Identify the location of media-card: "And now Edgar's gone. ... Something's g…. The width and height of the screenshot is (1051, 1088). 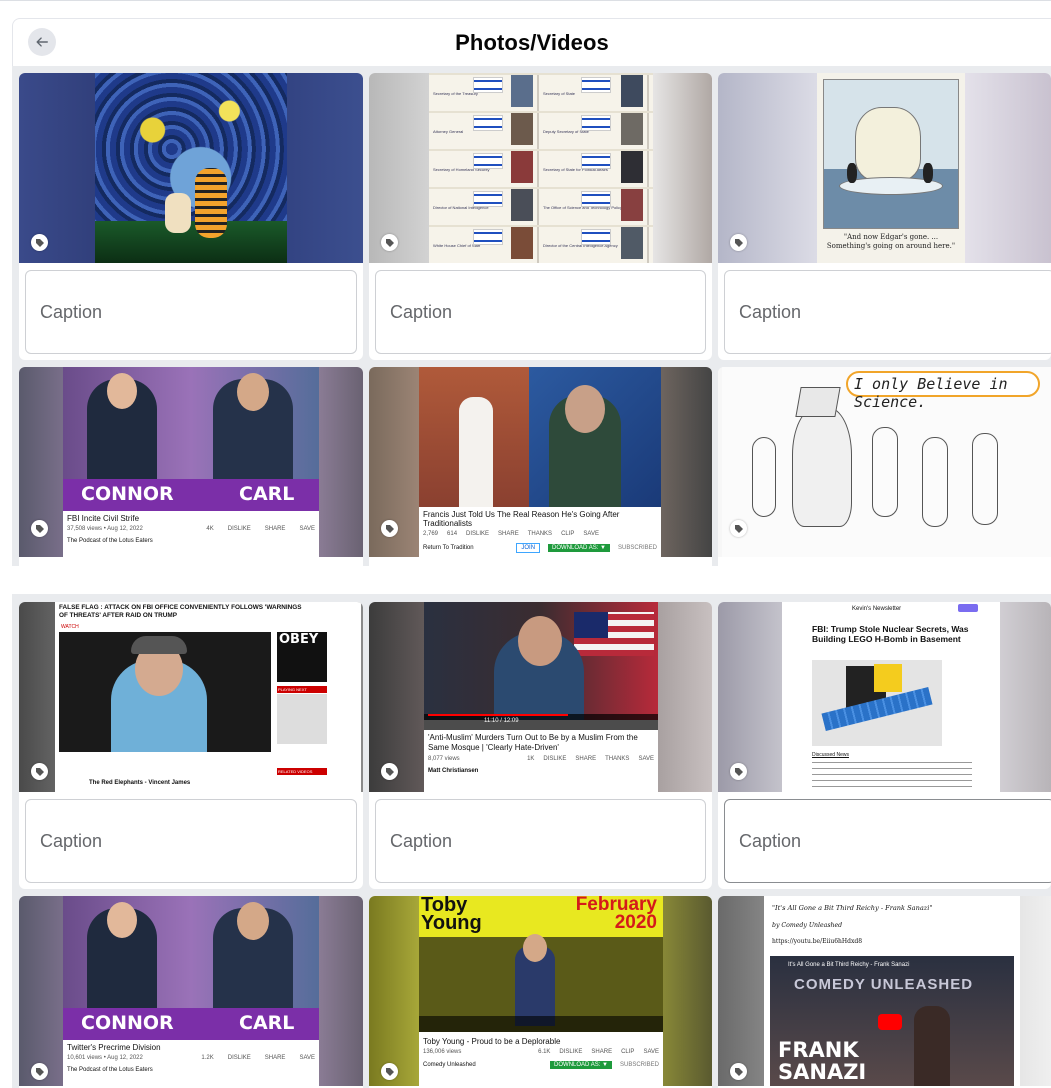
(884, 216).